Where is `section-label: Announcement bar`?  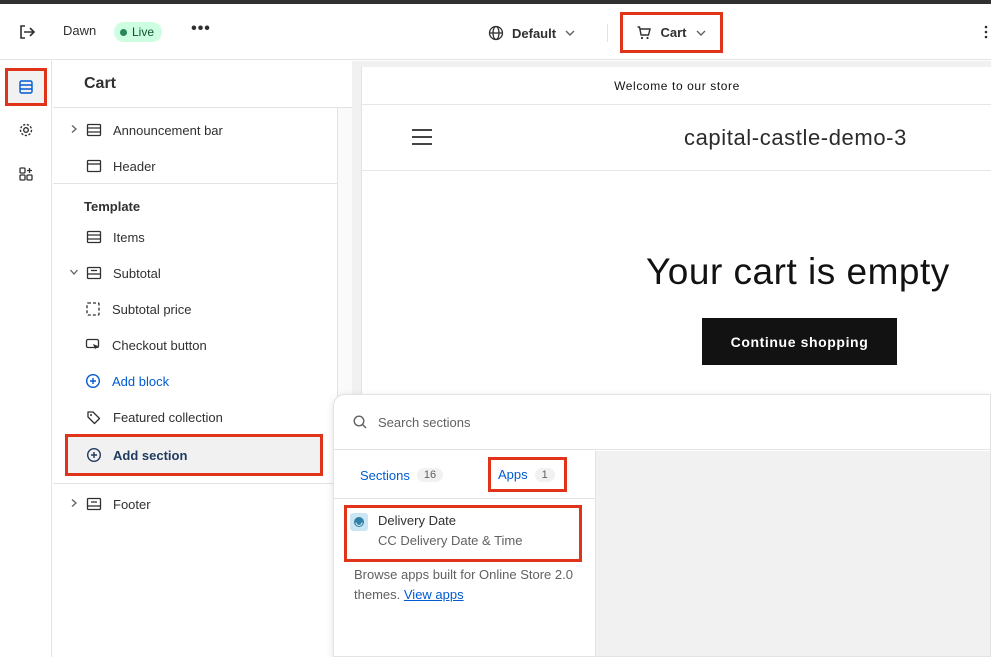 section-label: Announcement bar is located at coordinates (168, 130).